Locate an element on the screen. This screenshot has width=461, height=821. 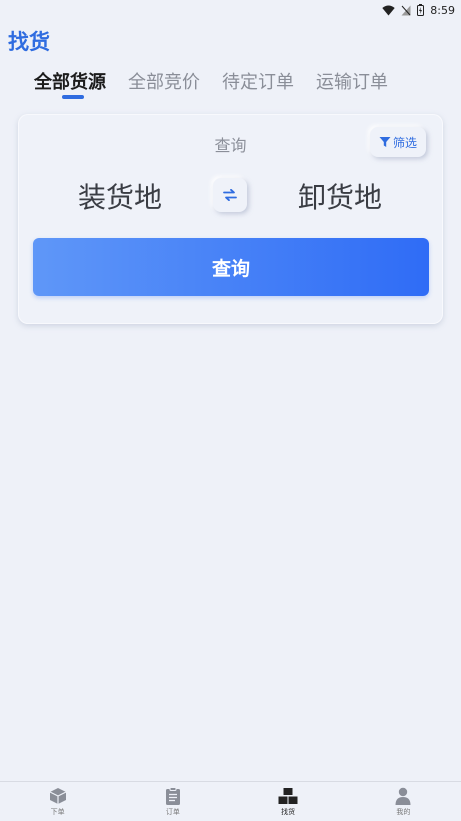
nav-item-mine: 我的 is located at coordinates (403, 801).